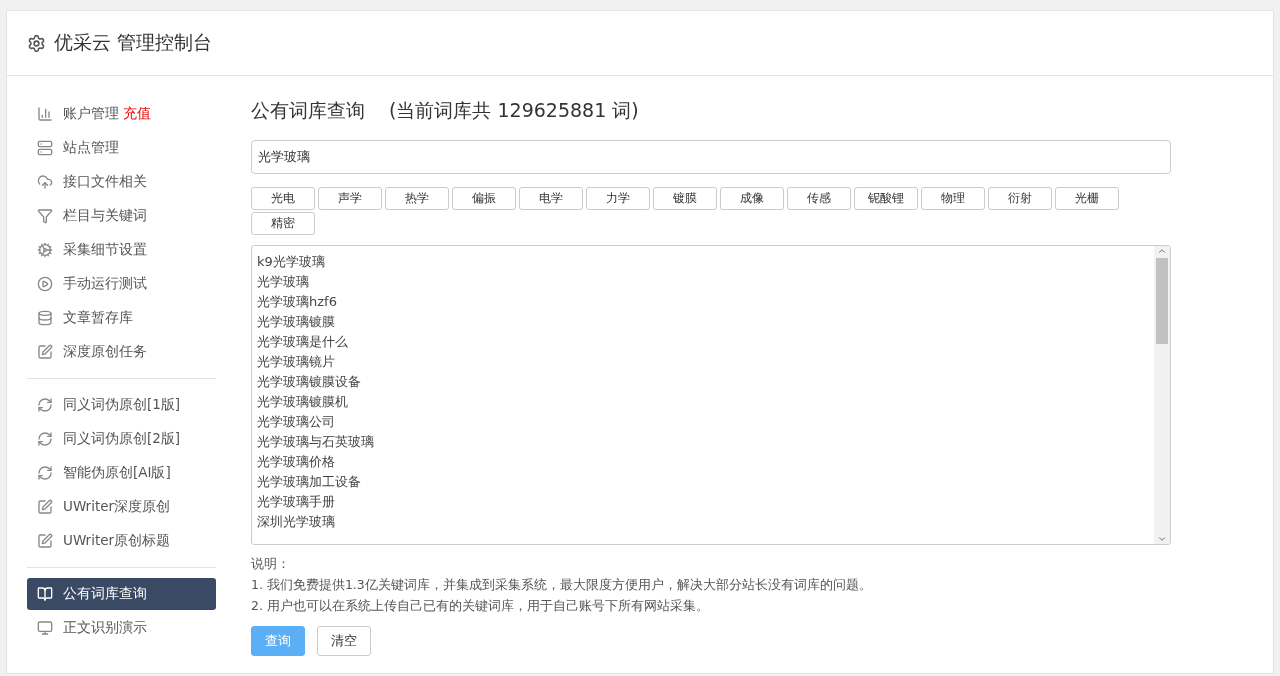  What do you see at coordinates (105, 628) in the screenshot?
I see `sidebar-label: 正文识别演示` at bounding box center [105, 628].